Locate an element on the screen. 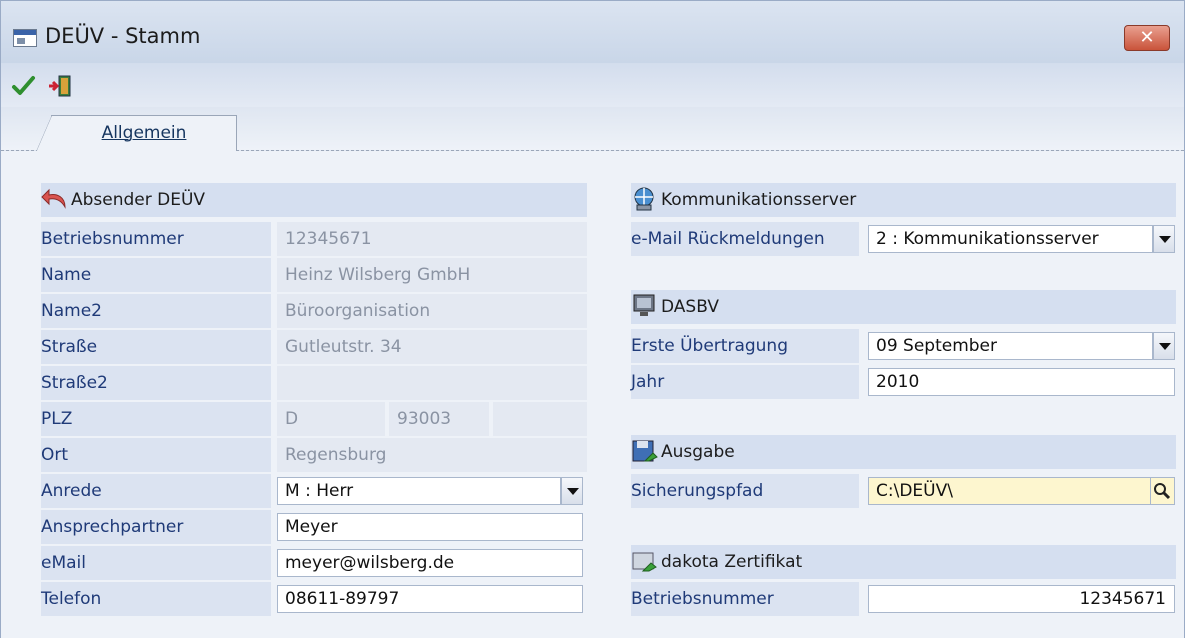 The image size is (1185, 638). email-rueckmeldungen-dropdown-icon is located at coordinates (1164, 239).